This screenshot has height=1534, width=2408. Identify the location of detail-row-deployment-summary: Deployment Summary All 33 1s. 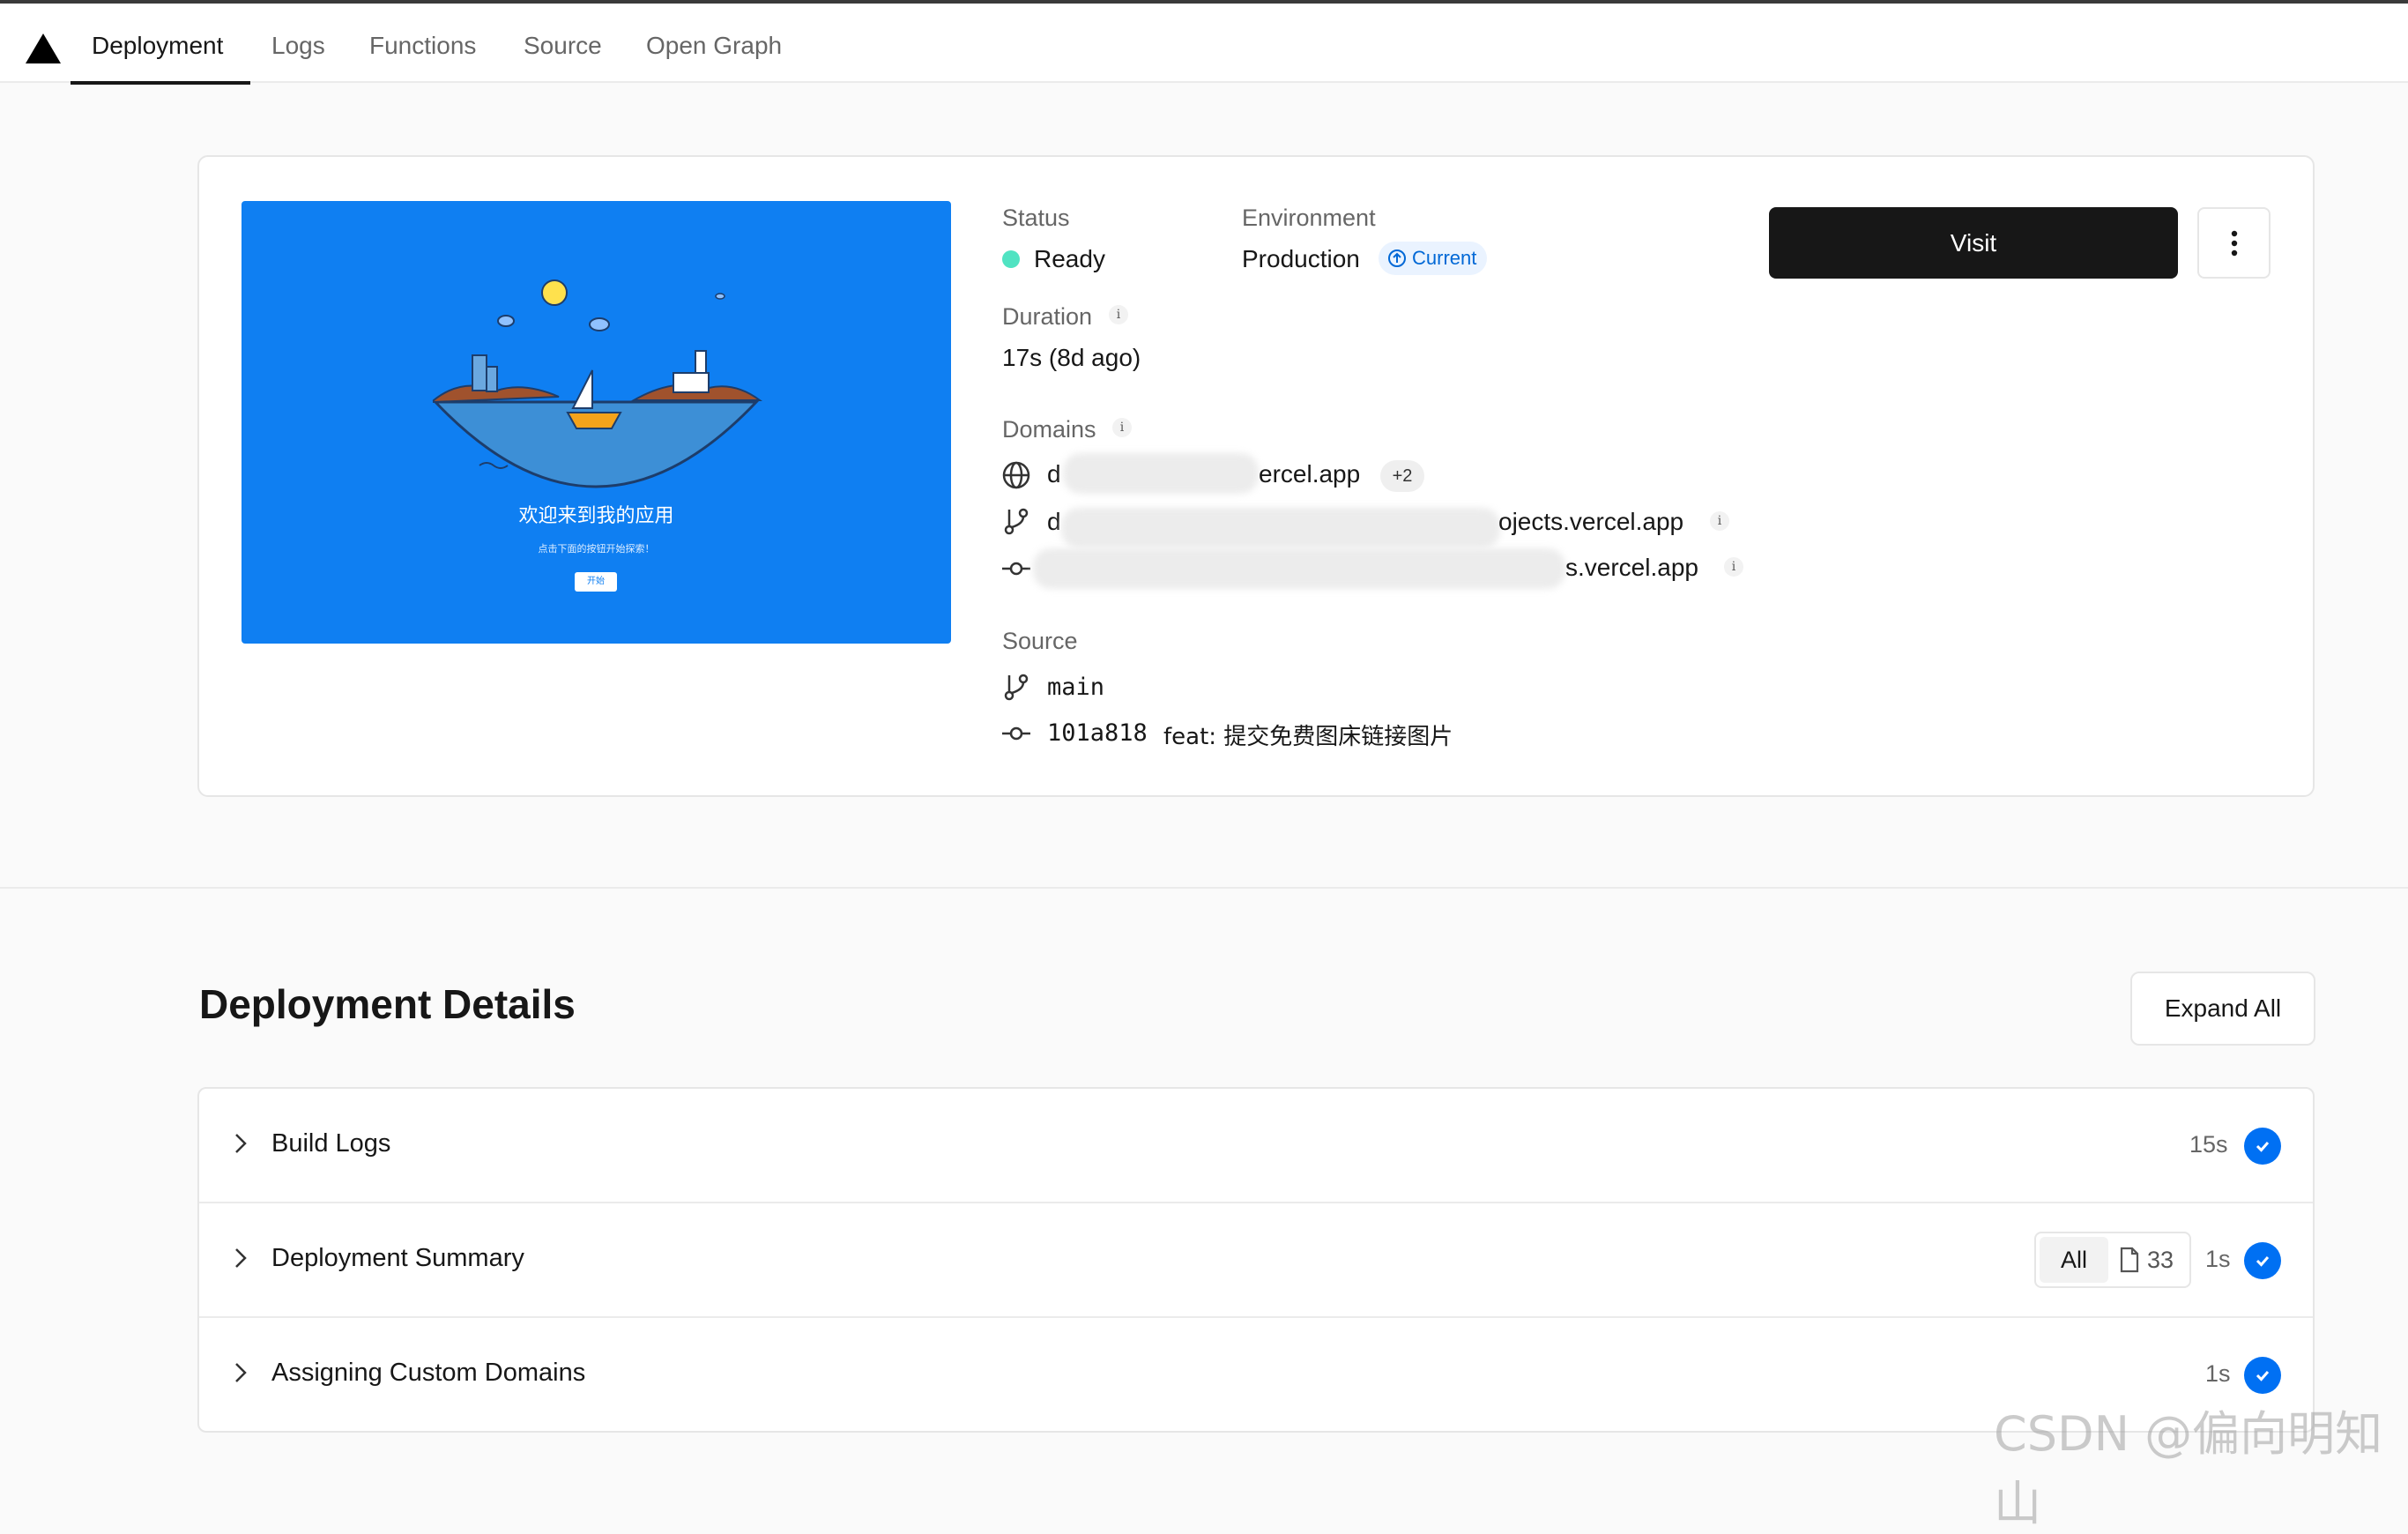
(1256, 1260).